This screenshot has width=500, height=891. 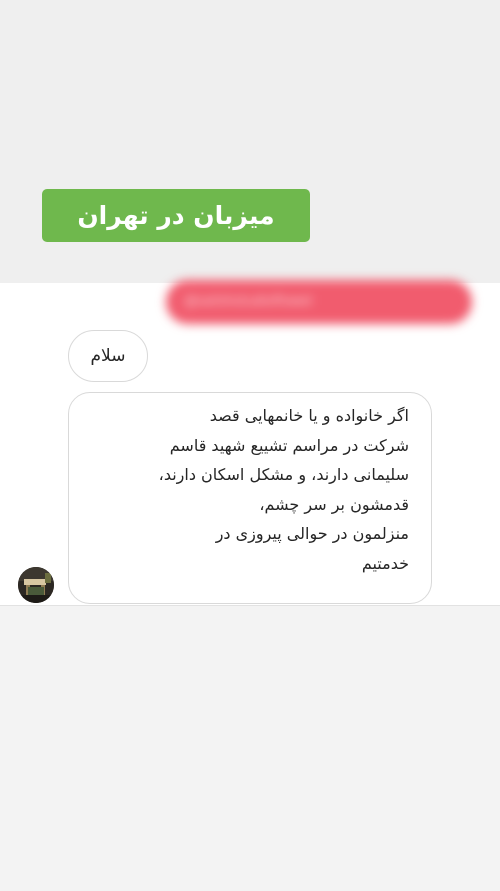 I want to click on message-line: قدمشون بر سر چشم،, so click(x=334, y=504).